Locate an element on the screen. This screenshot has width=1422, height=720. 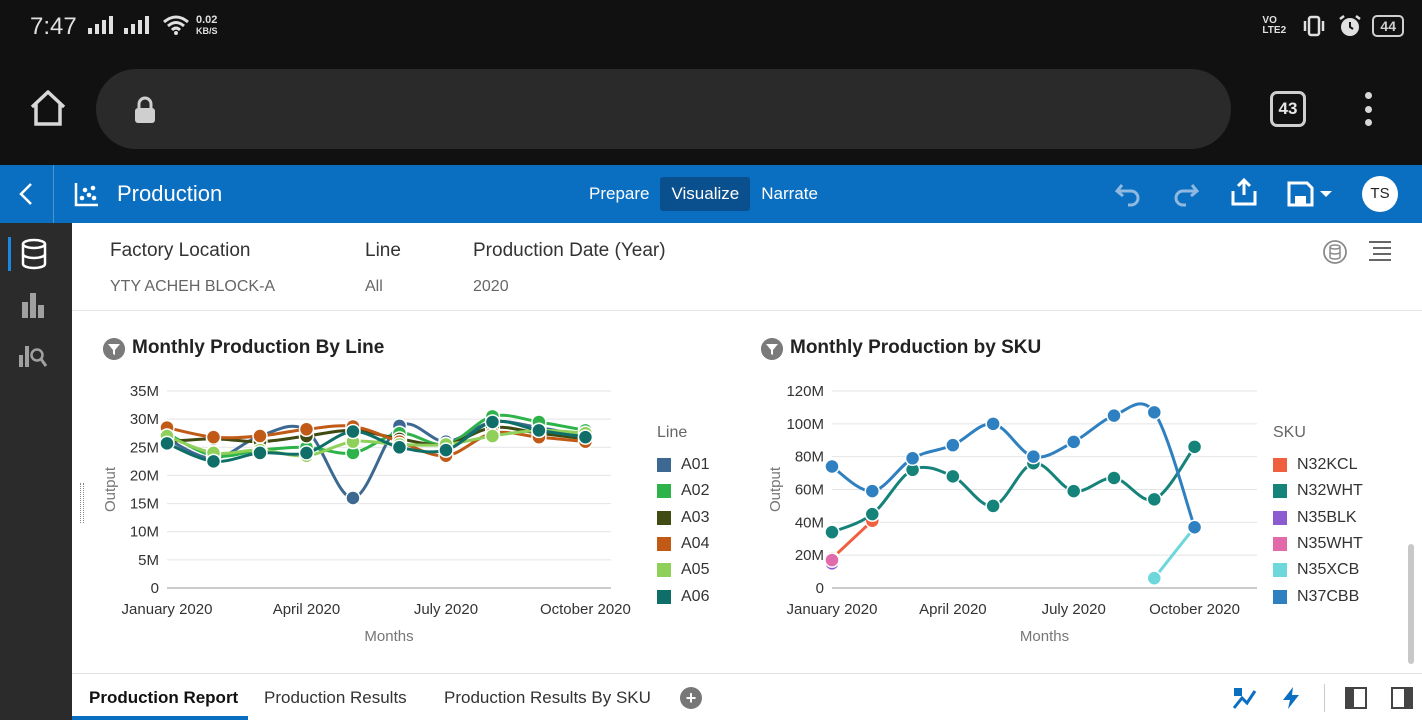
signal-strength-icon-sim2 is located at coordinates (136, 25).